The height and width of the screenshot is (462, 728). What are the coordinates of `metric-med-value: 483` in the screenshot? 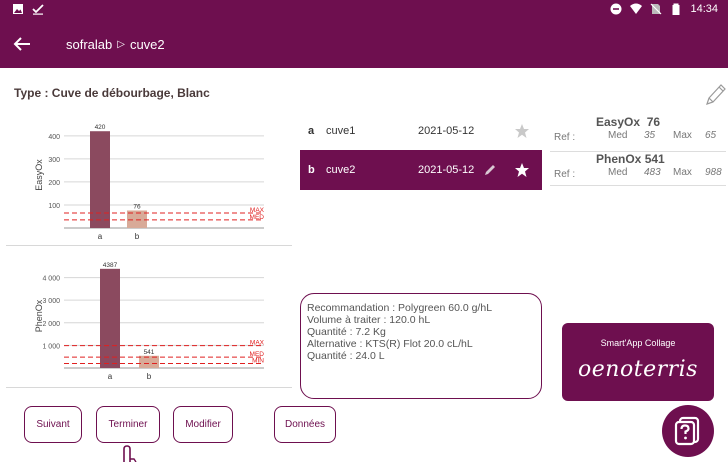 It's located at (652, 172).